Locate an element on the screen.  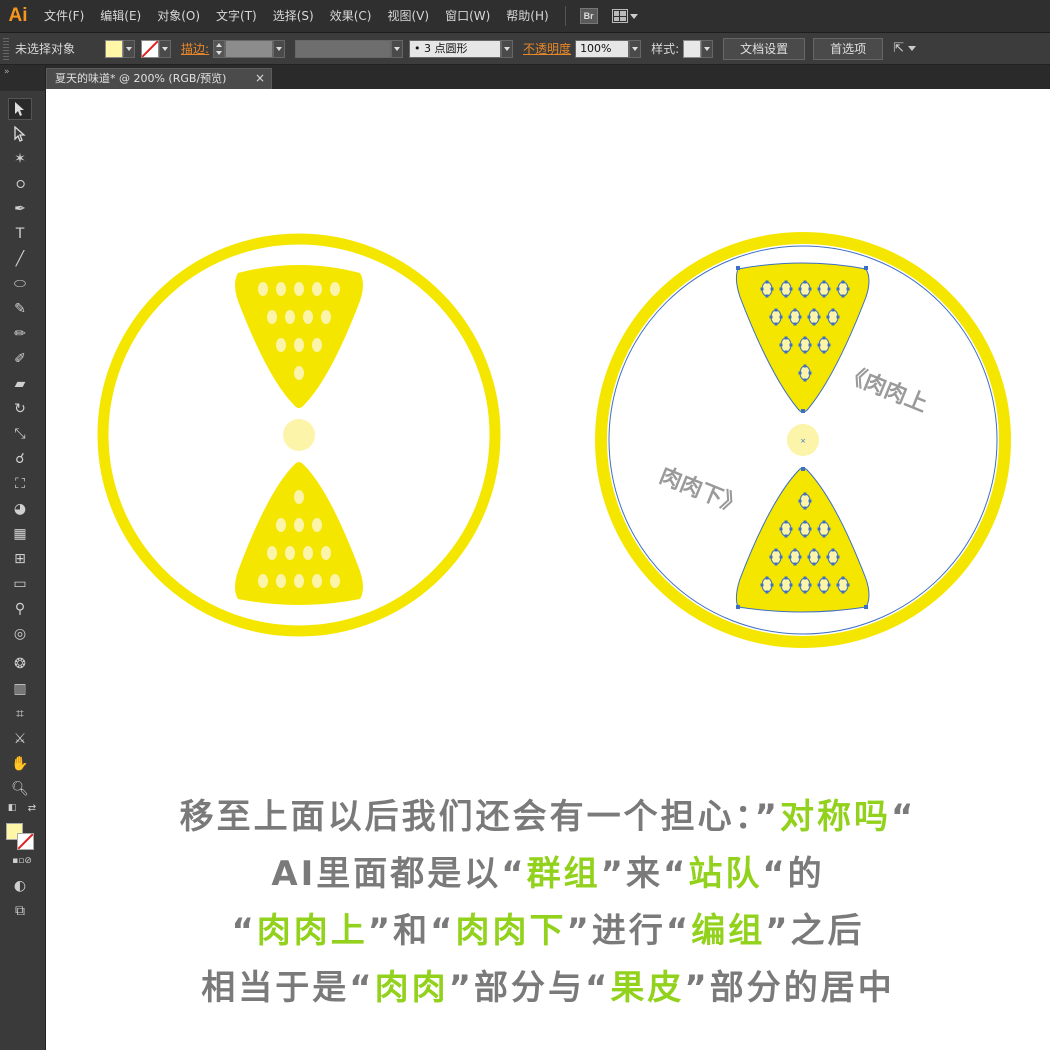
hand-tool-icon: ✋ is located at coordinates (20, 764).